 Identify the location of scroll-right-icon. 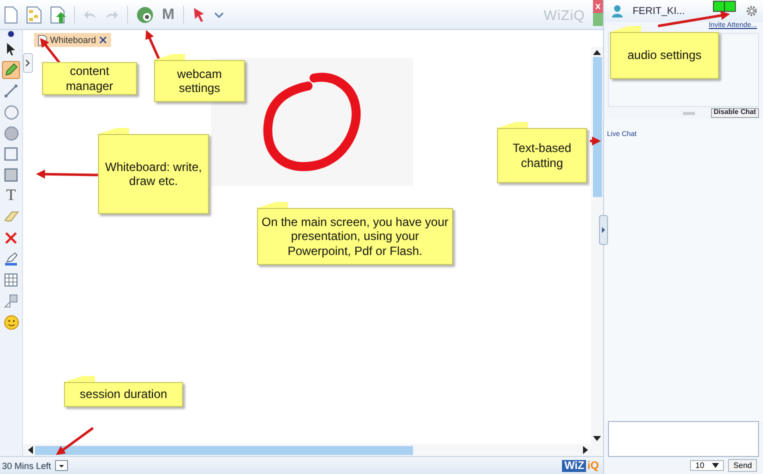
(586, 450).